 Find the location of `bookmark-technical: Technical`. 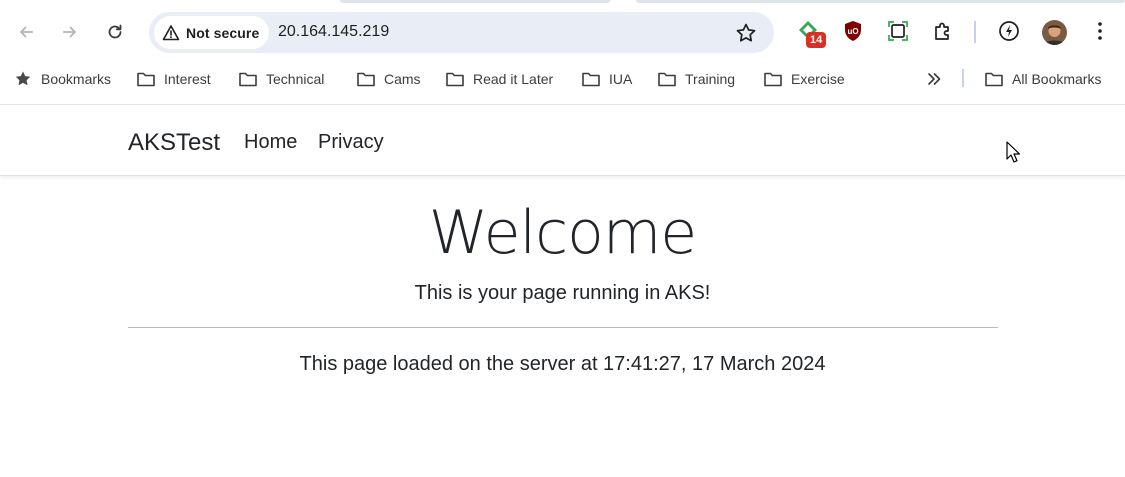

bookmark-technical: Technical is located at coordinates (281, 79).